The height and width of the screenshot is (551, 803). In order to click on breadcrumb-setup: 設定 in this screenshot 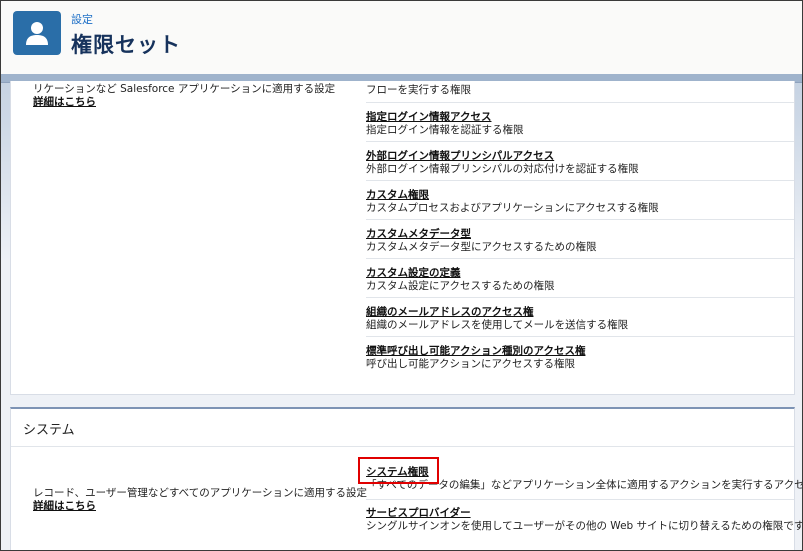, I will do `click(82, 19)`.